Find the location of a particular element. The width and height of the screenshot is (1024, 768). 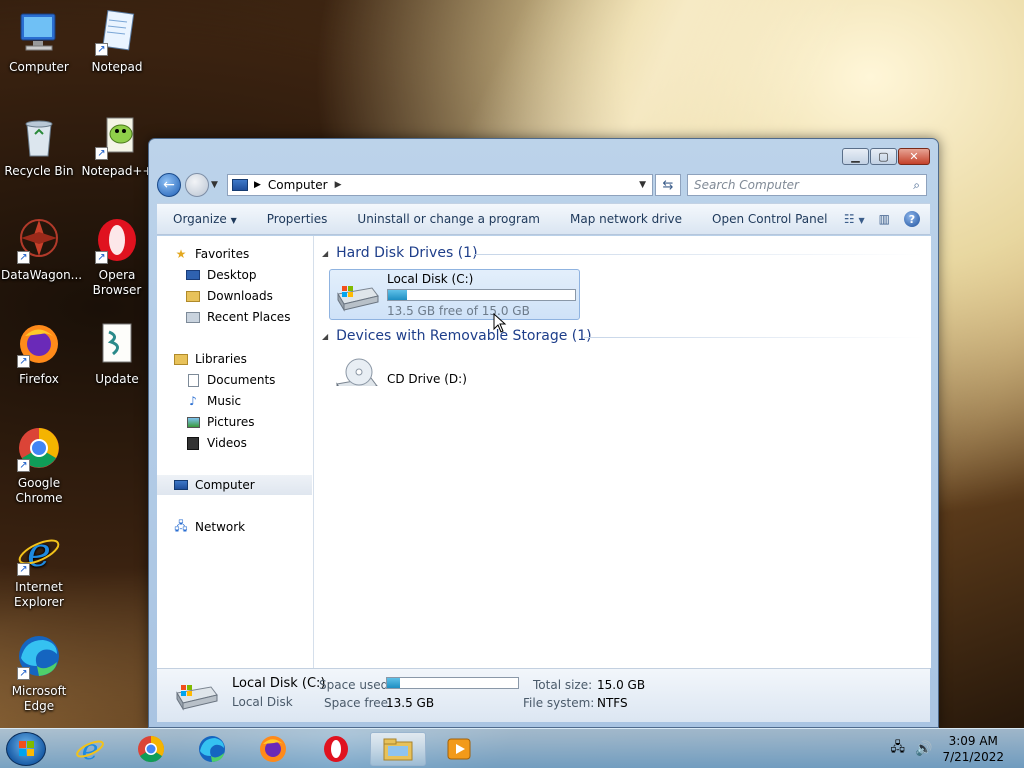

nav-downloads: Downloads is located at coordinates (229, 296).